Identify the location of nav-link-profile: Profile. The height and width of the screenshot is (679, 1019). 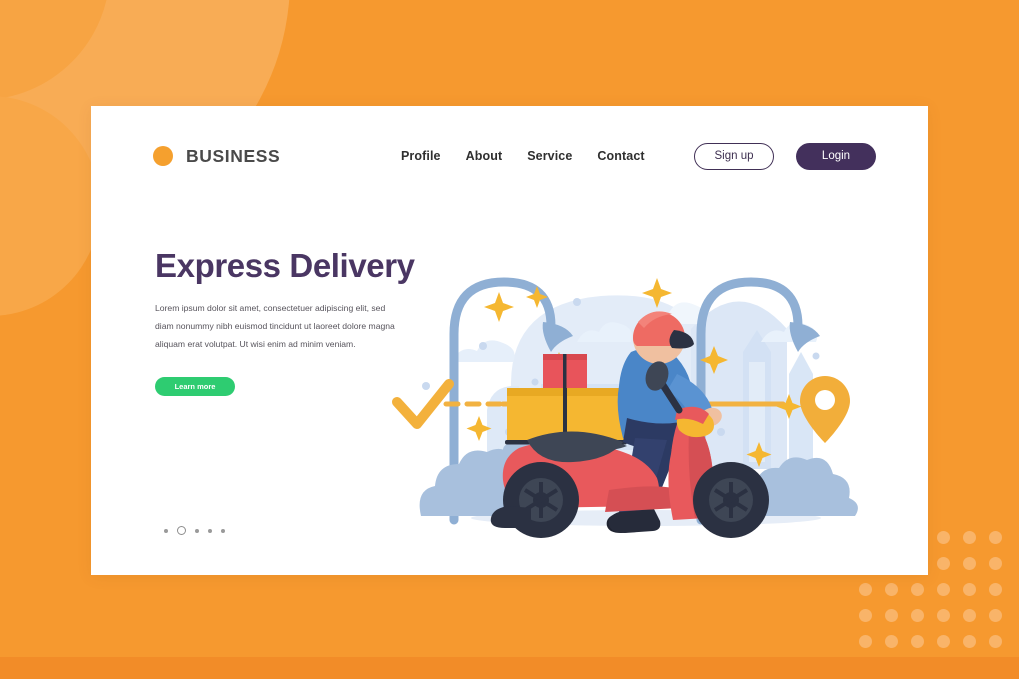
(421, 156).